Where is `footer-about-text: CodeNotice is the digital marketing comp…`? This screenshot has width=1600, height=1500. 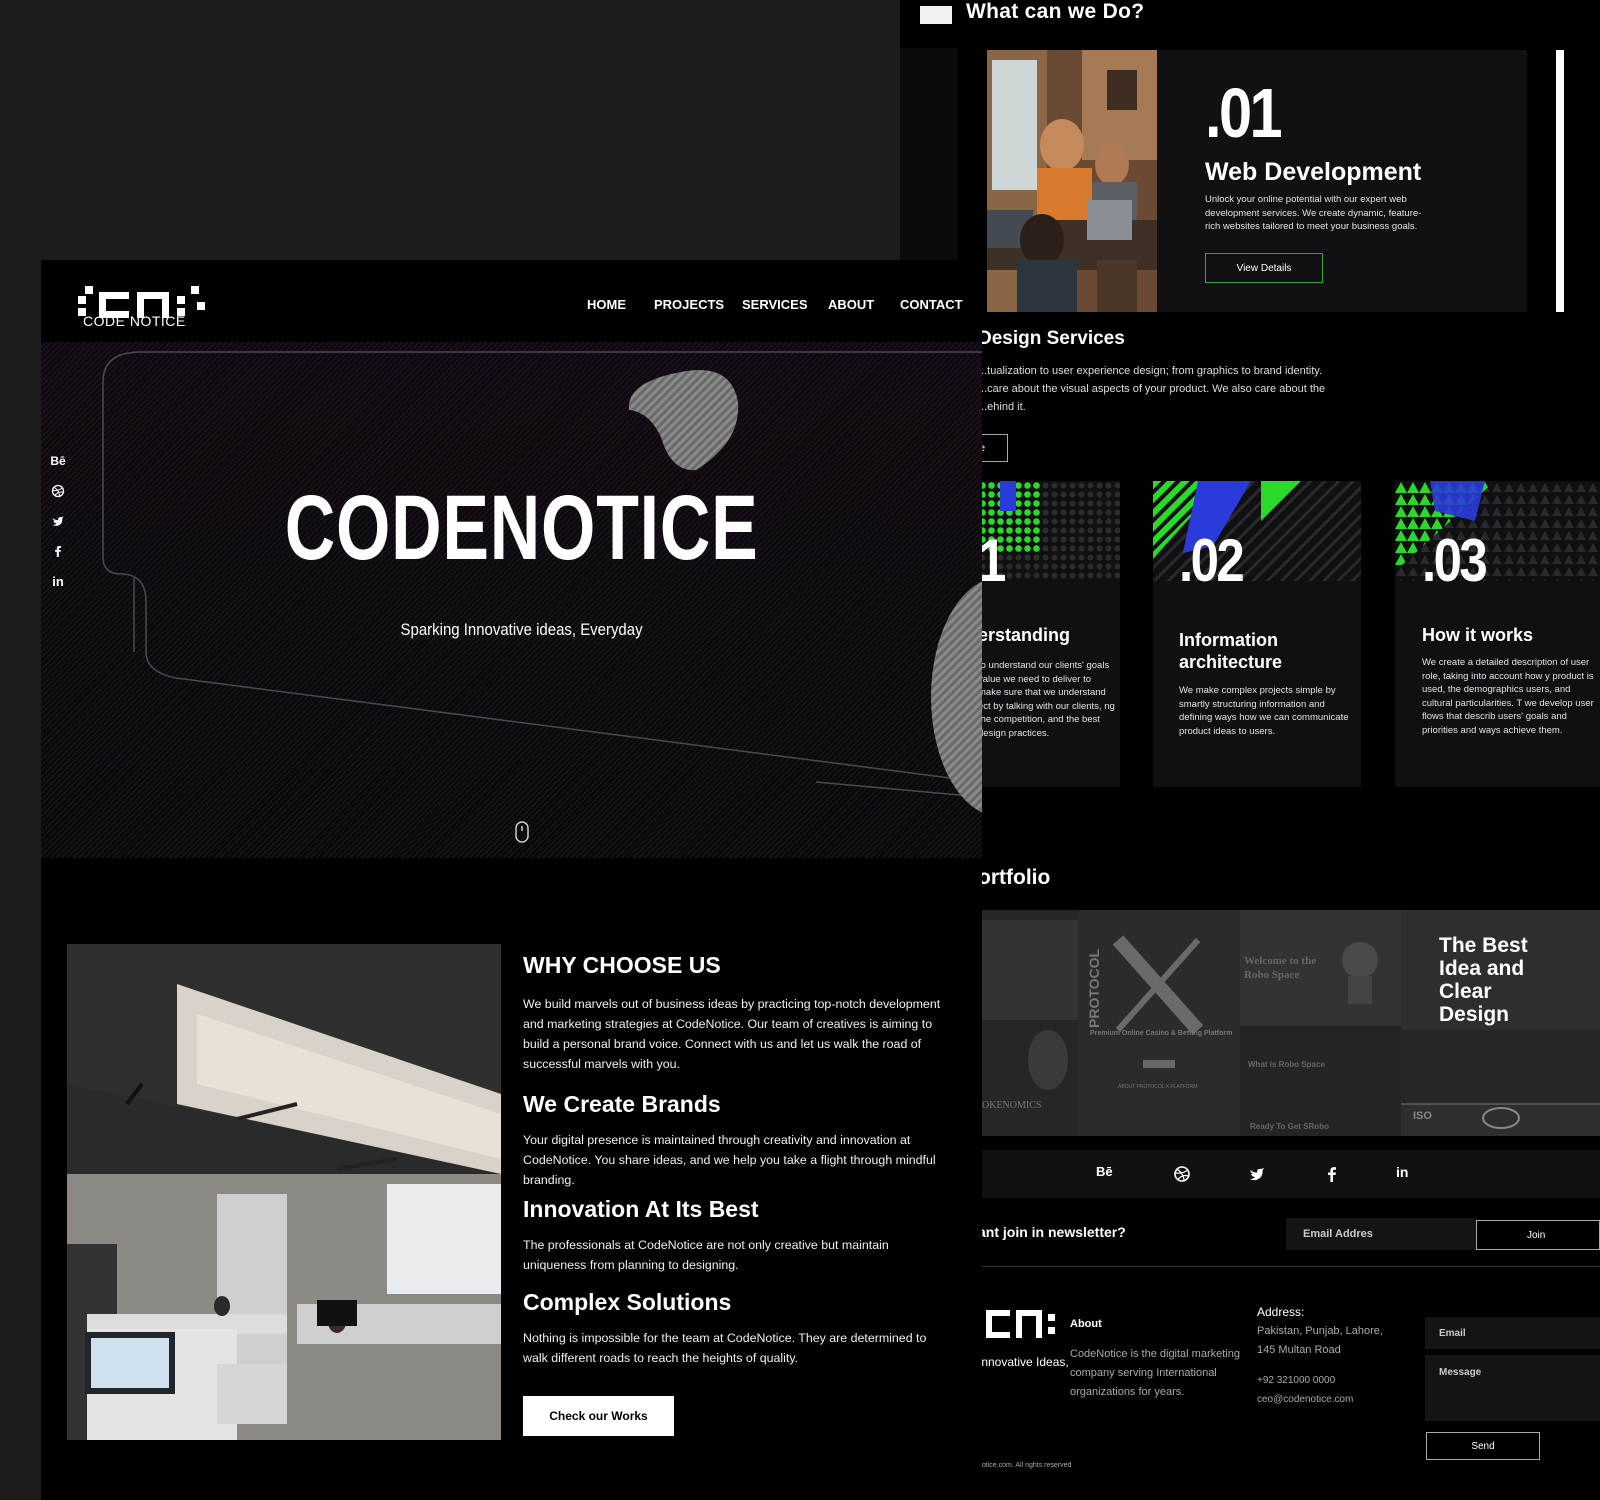
footer-about-text: CodeNotice is the digital marketing comp… is located at coordinates (1155, 1373).